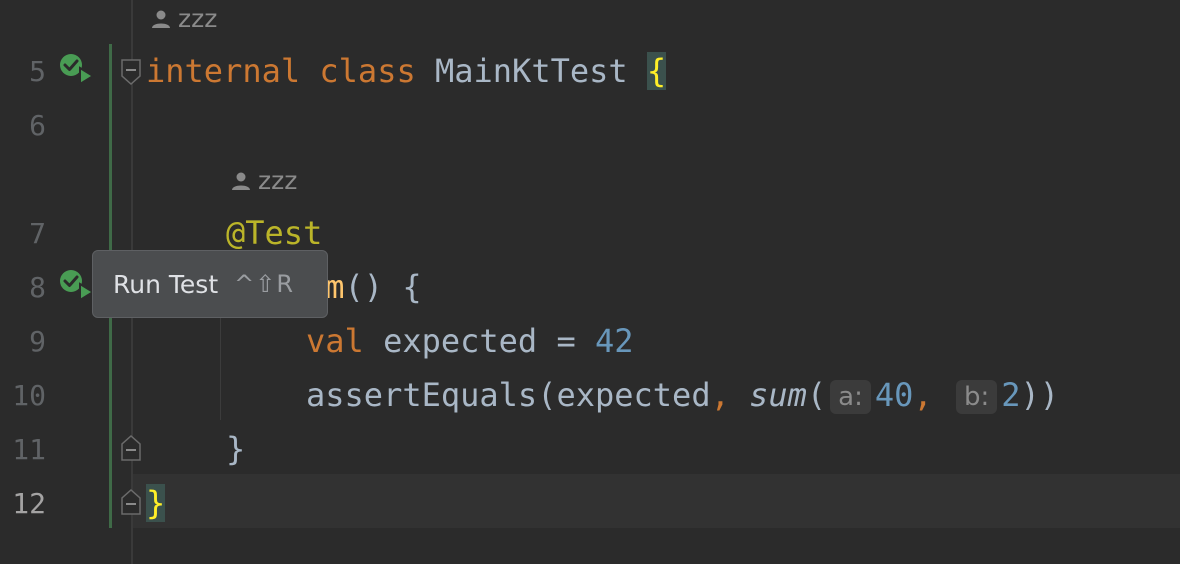  What do you see at coordinates (850, 397) in the screenshot?
I see `parameter-hint-a: a:` at bounding box center [850, 397].